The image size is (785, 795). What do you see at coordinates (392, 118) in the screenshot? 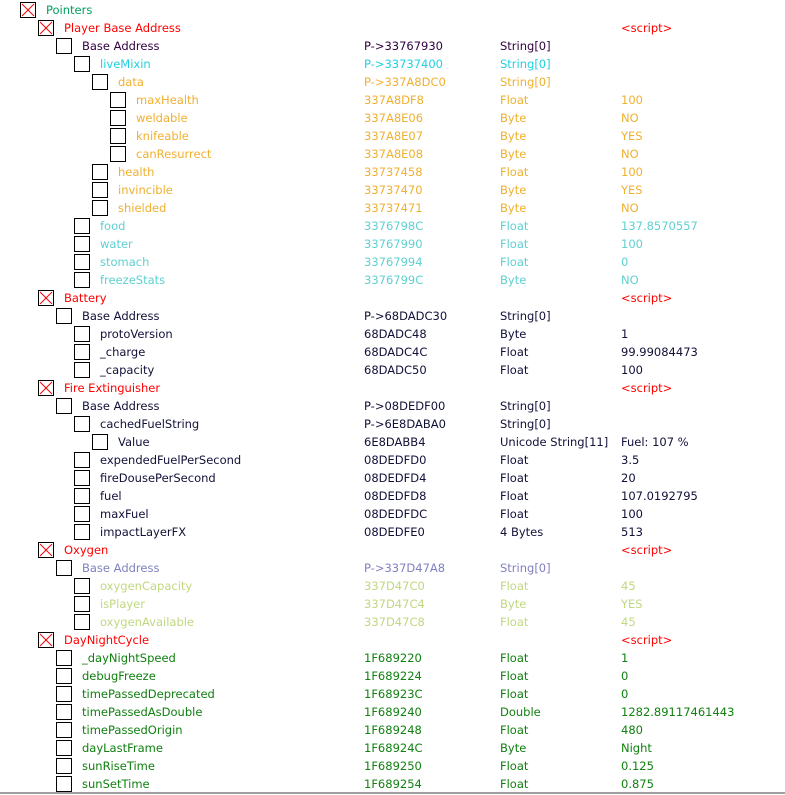
I see `address-list-row: weldable 337A8E06 Byte NO` at bounding box center [392, 118].